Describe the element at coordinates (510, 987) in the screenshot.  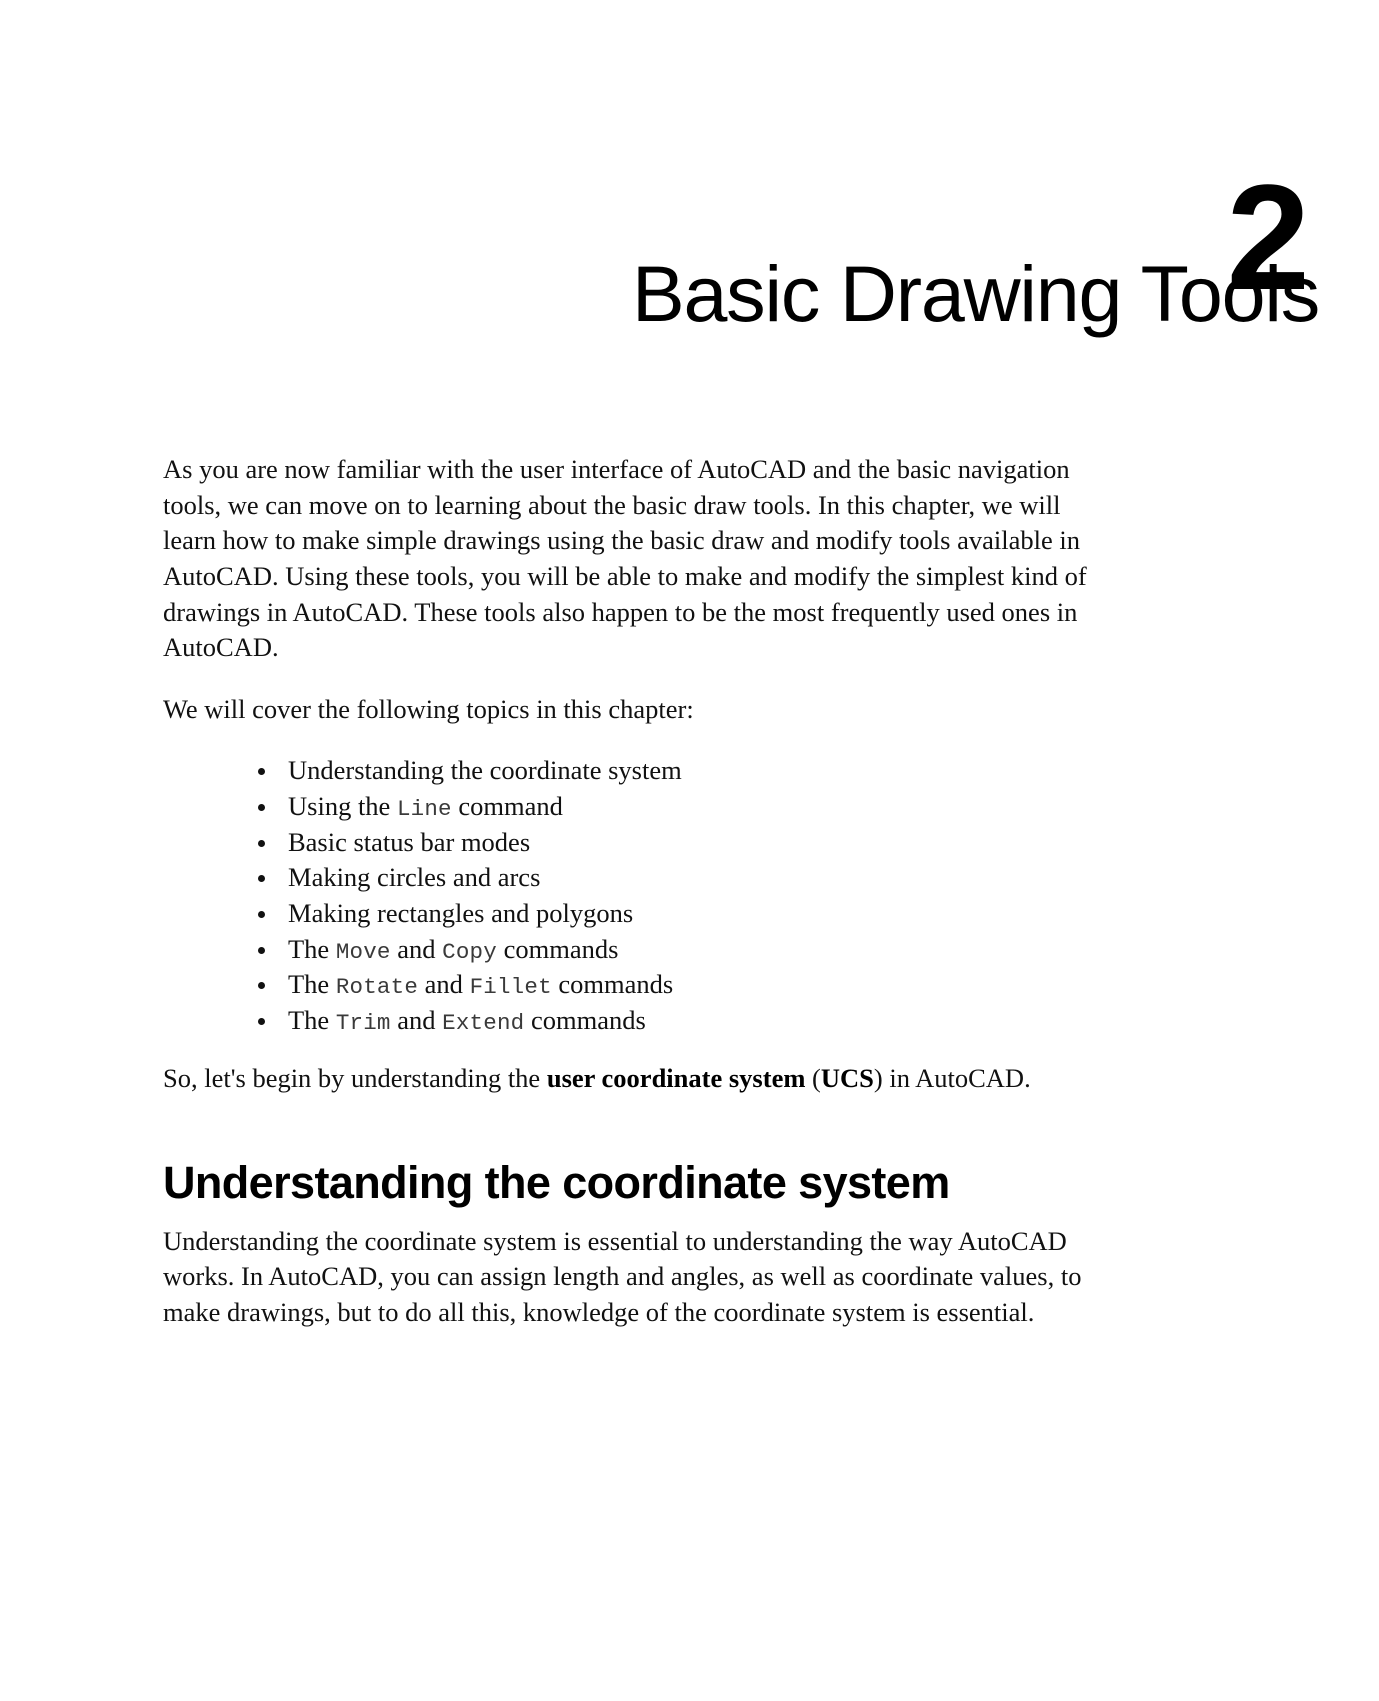
I see `command-name-2: Fillet` at that location.